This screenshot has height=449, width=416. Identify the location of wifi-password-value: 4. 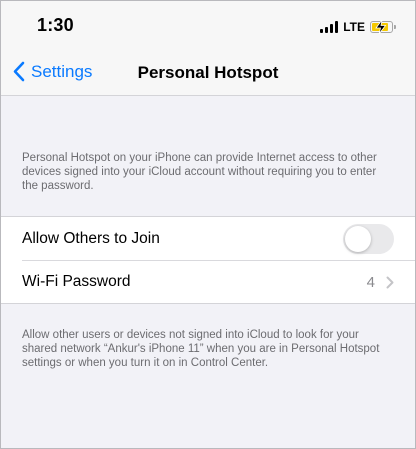
(370, 282).